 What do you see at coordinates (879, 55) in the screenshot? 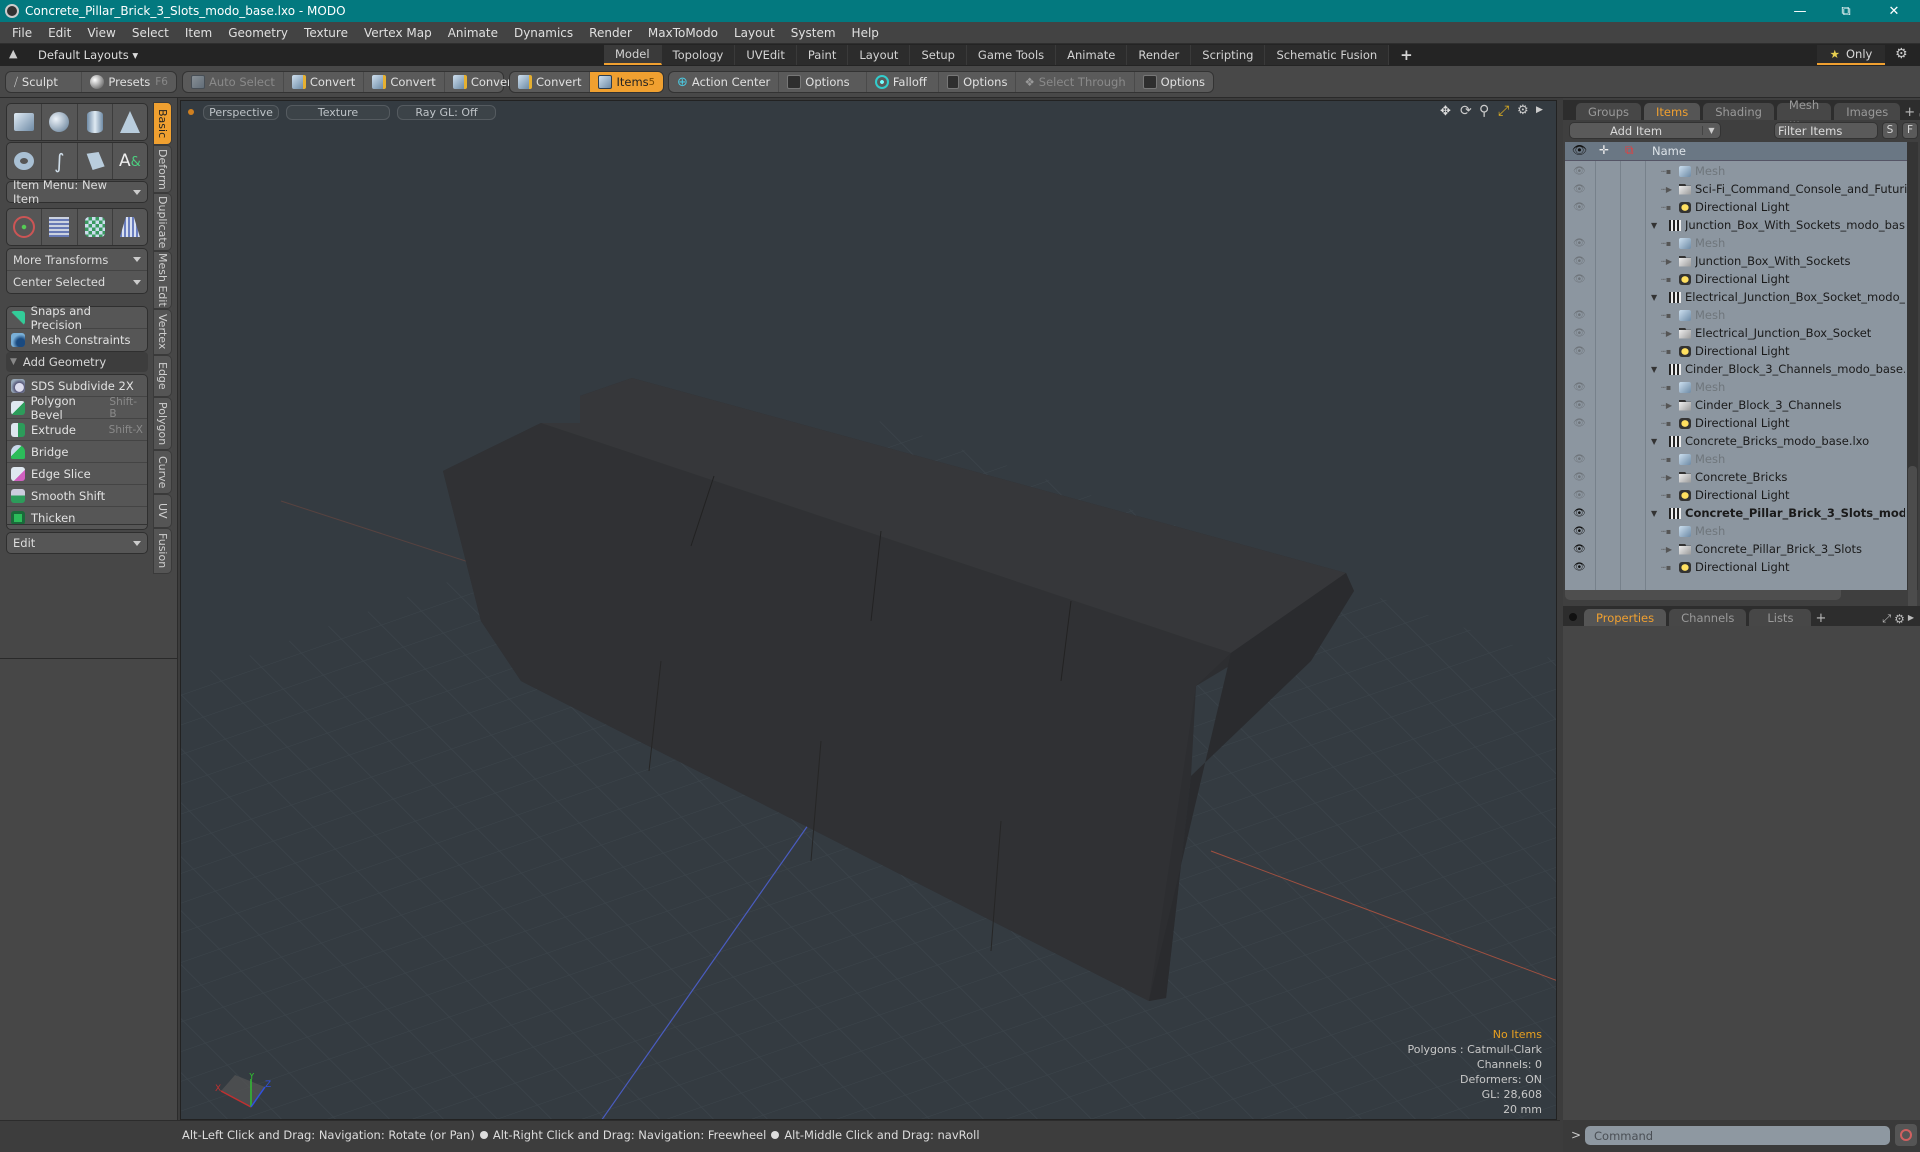
I see `tab-layout: Layout` at bounding box center [879, 55].